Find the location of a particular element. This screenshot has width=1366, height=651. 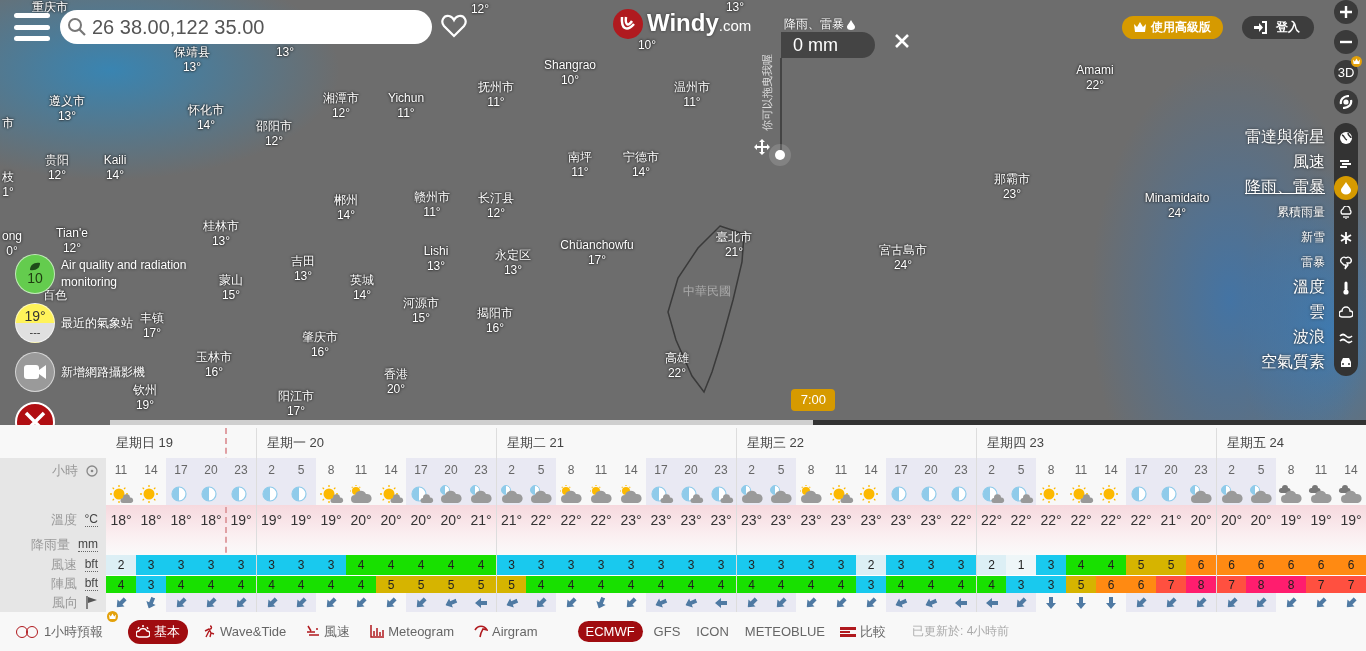

wind-speed-value: 4 is located at coordinates (421, 565).